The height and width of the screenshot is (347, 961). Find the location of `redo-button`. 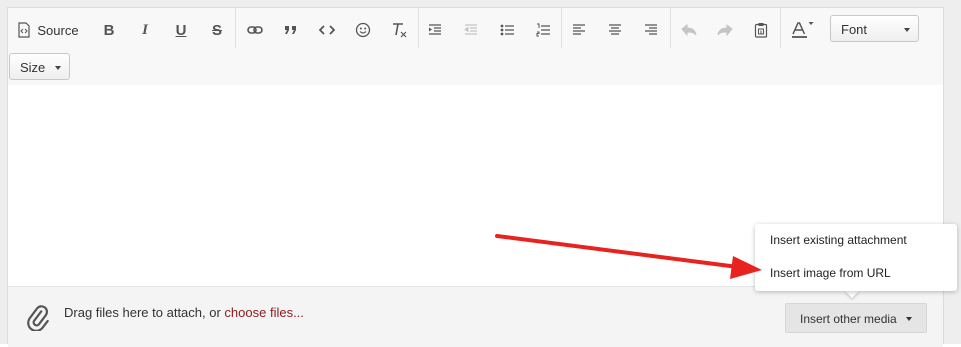

redo-button is located at coordinates (725, 30).